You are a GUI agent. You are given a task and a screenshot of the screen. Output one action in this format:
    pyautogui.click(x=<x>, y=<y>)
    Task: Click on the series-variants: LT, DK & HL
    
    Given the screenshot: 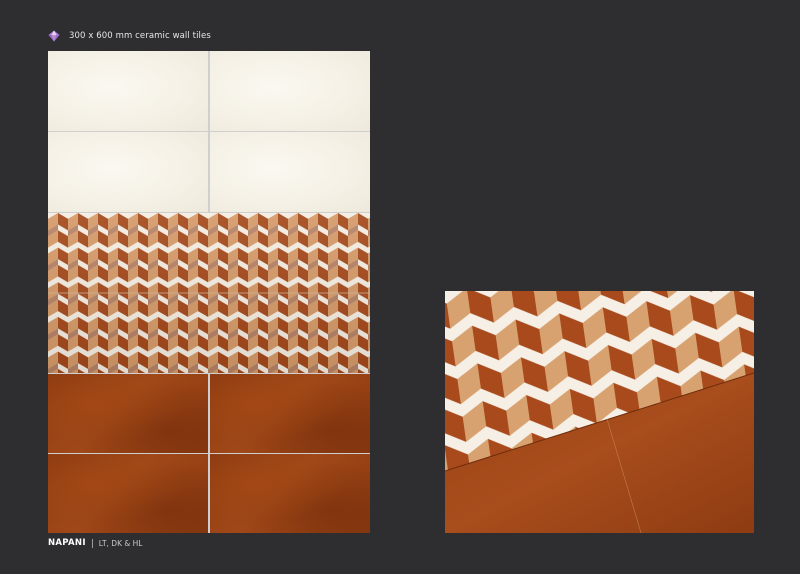 What is the action you would take?
    pyautogui.click(x=120, y=543)
    